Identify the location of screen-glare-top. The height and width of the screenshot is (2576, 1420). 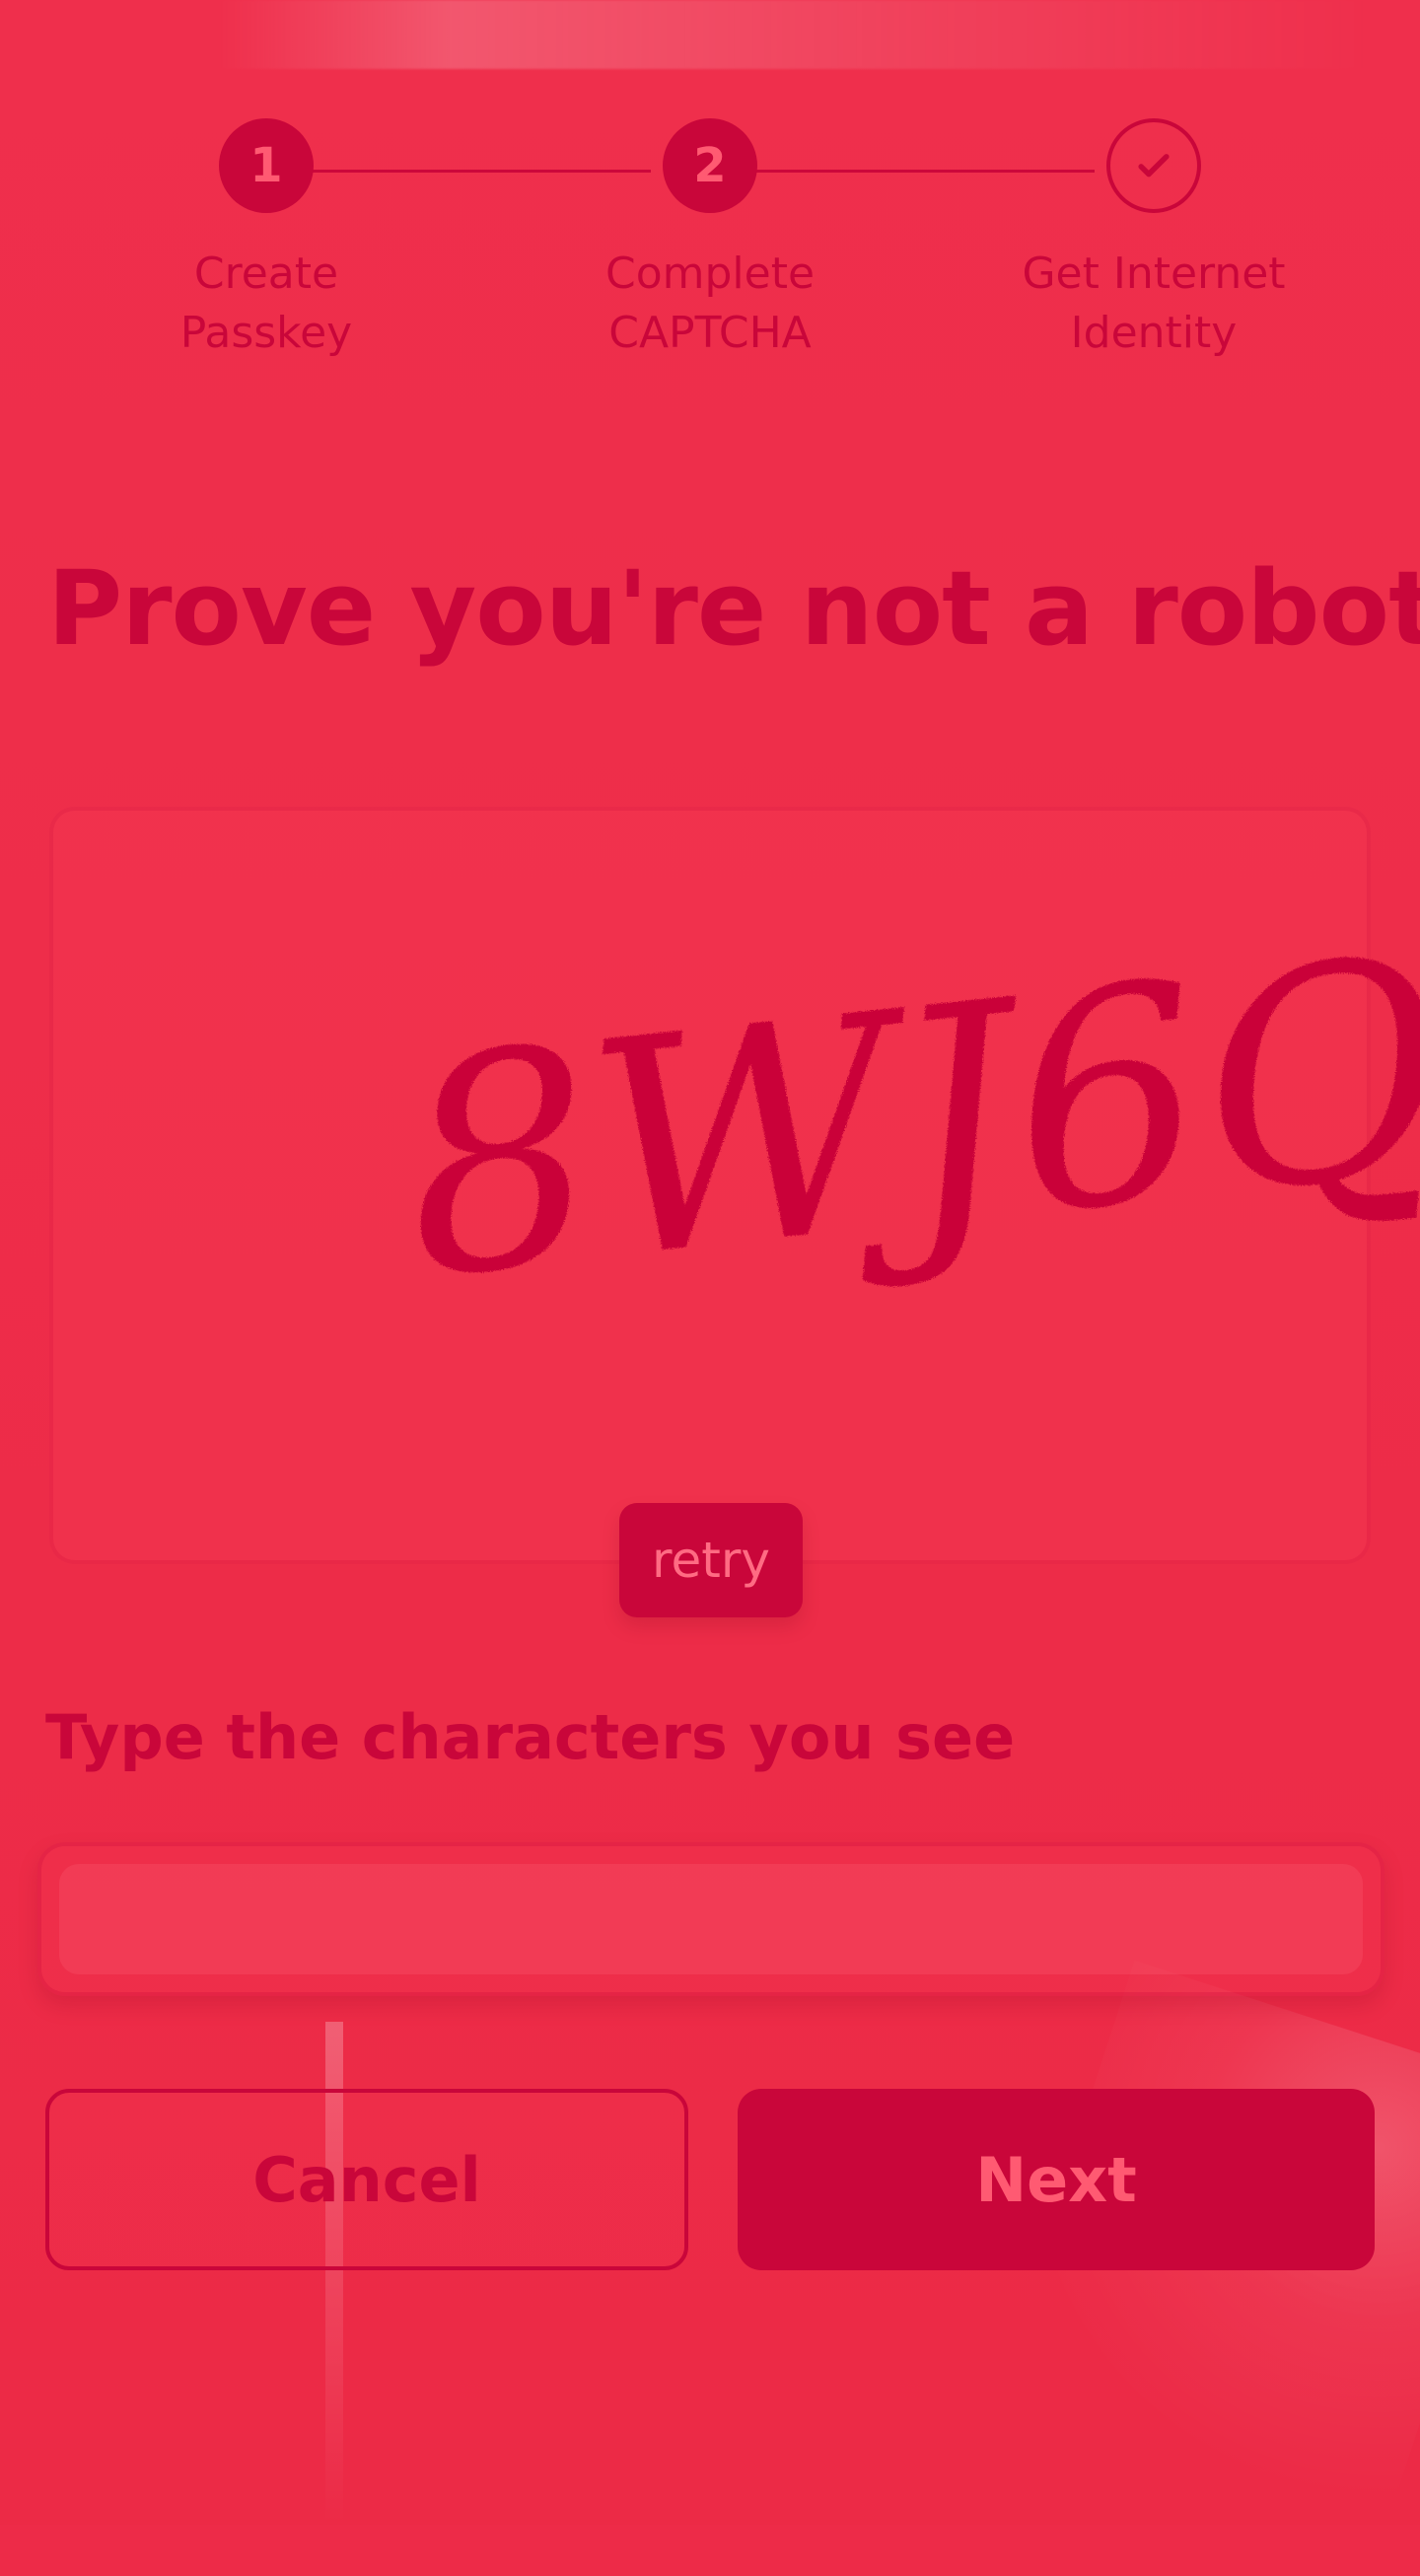
(799, 34).